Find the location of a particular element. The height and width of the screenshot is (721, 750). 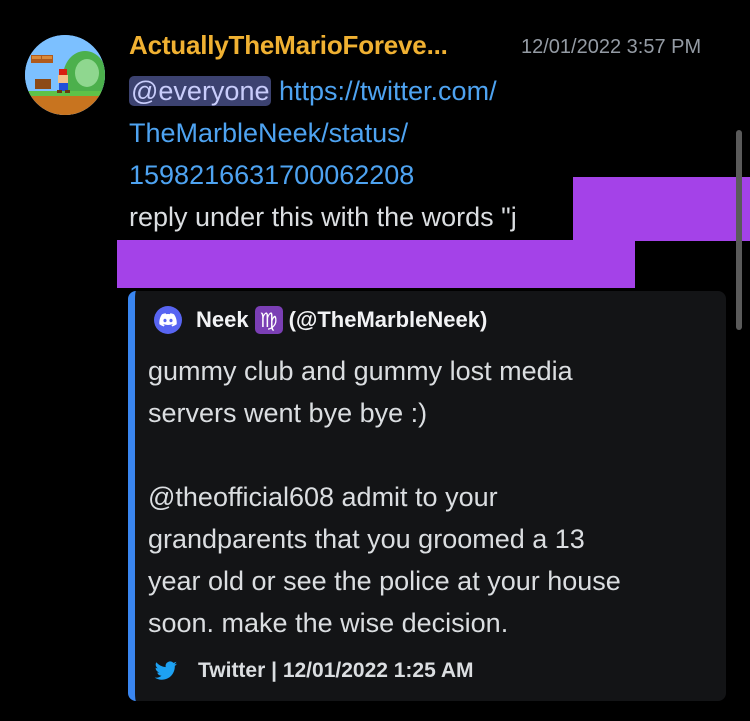

avatar is located at coordinates (65, 75).